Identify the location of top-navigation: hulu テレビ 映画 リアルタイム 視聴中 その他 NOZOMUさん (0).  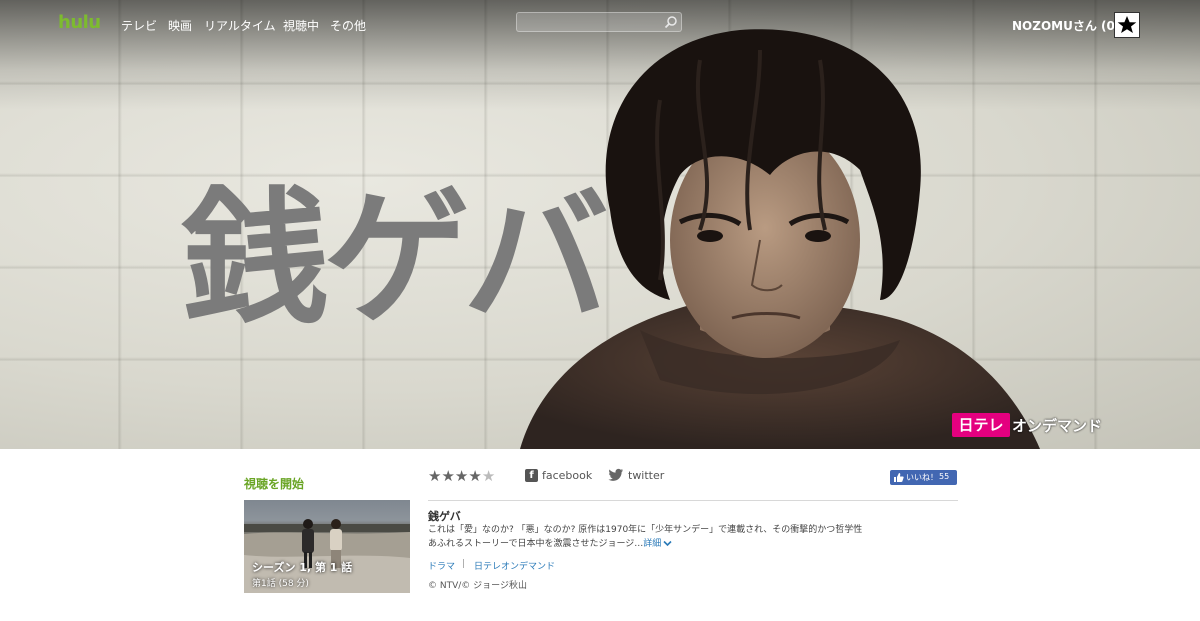
(600, 24).